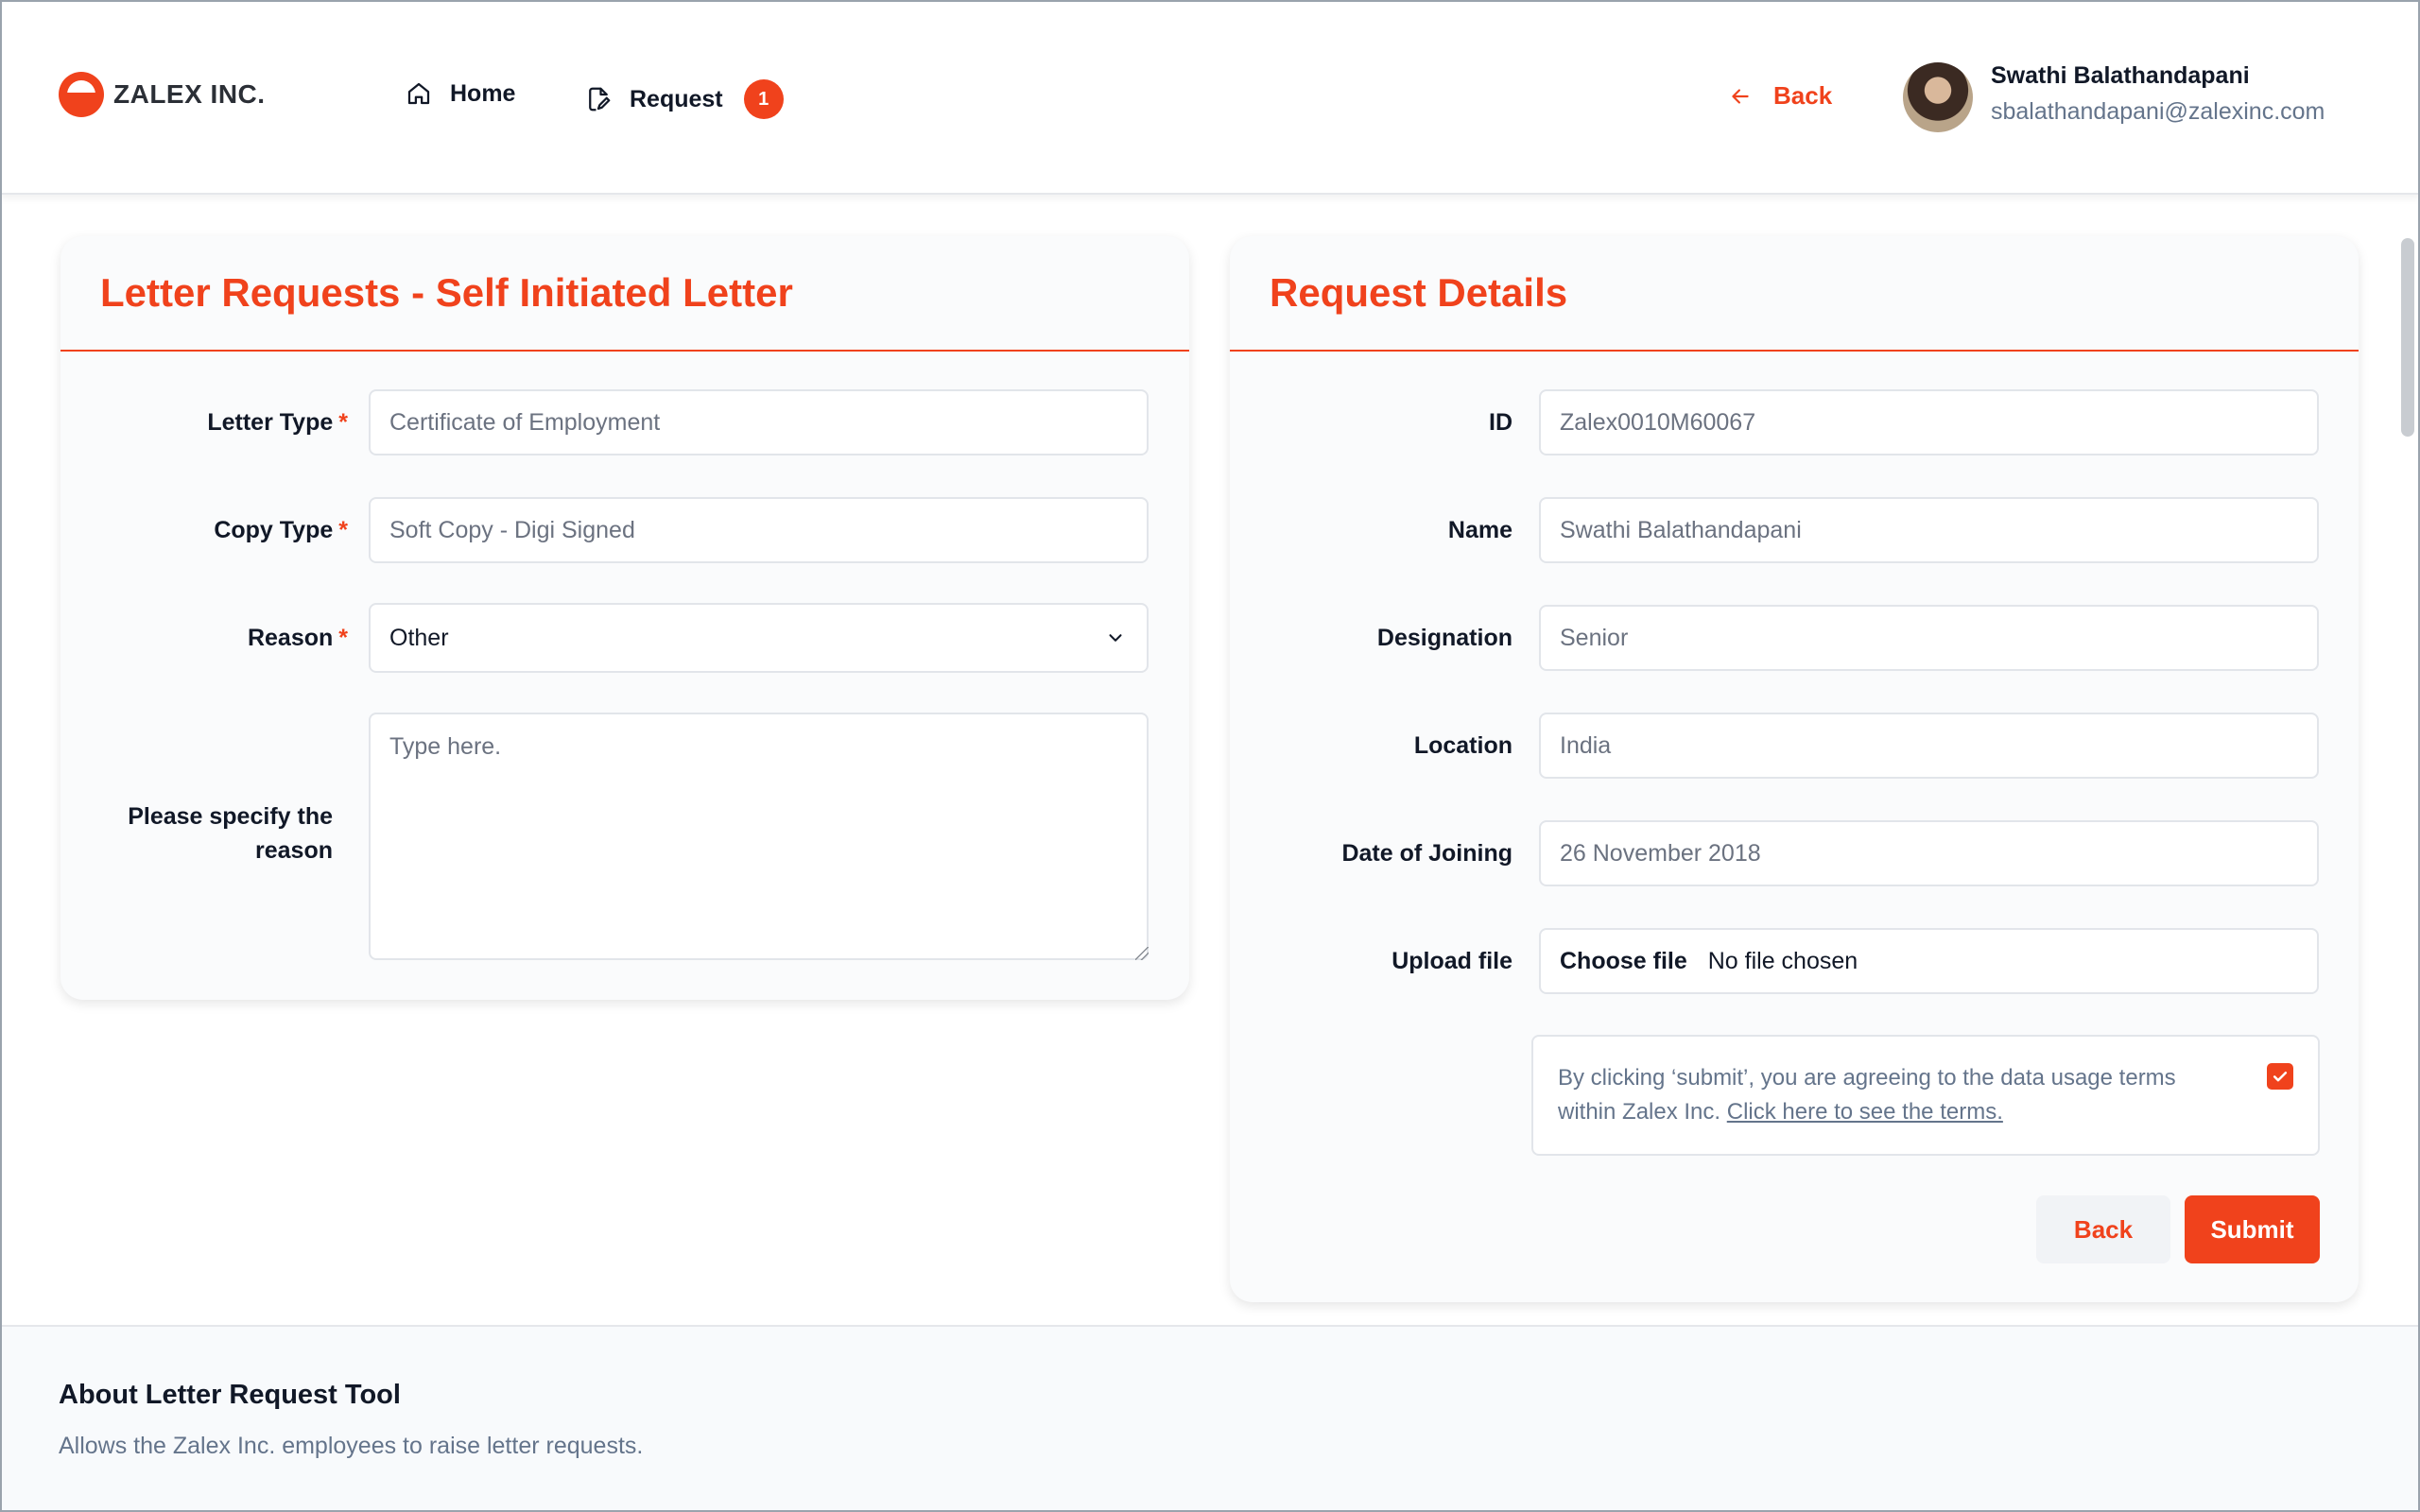  What do you see at coordinates (1929, 746) in the screenshot?
I see `location-field: India` at bounding box center [1929, 746].